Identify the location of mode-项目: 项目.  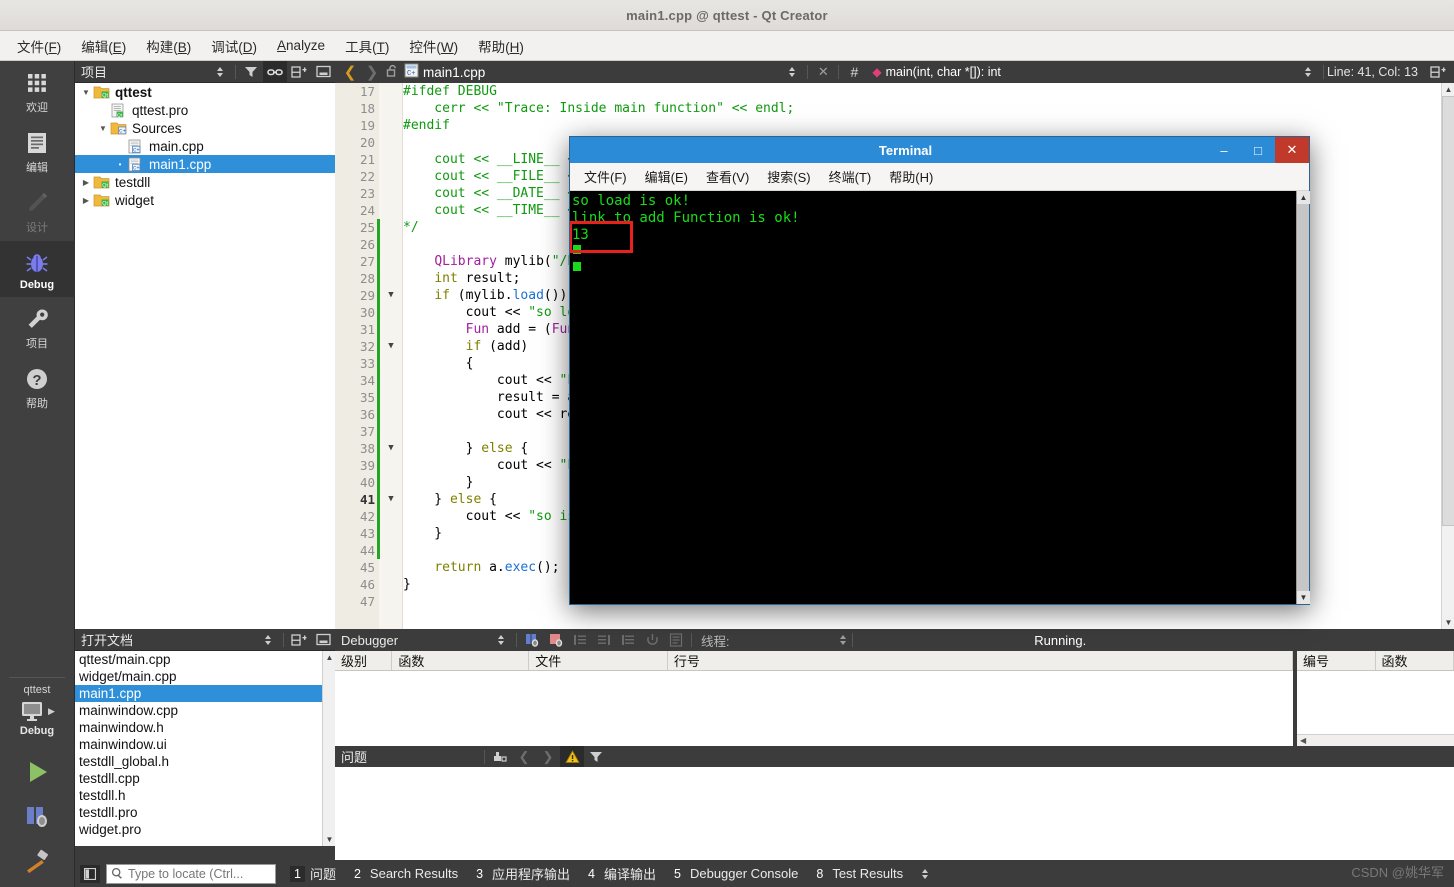
(37, 327).